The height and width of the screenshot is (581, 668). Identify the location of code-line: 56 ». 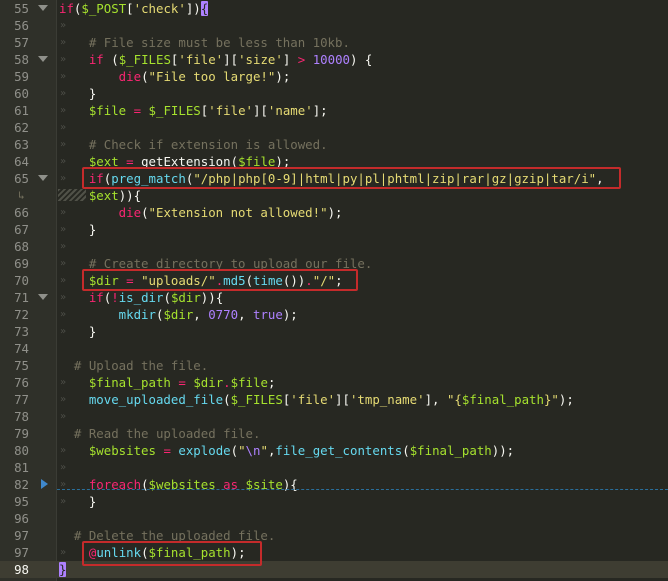
(334, 25).